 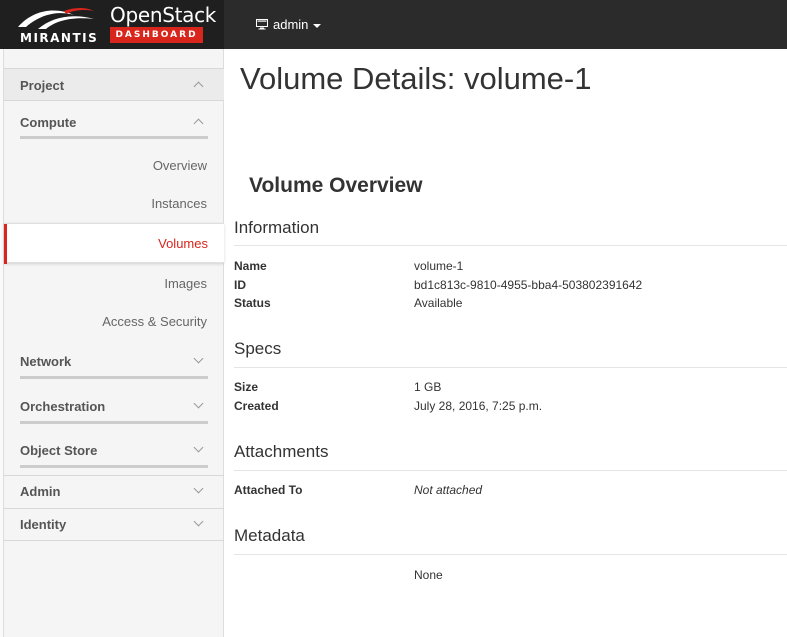 I want to click on sidebar-object-store-label: Object Store, so click(x=59, y=450).